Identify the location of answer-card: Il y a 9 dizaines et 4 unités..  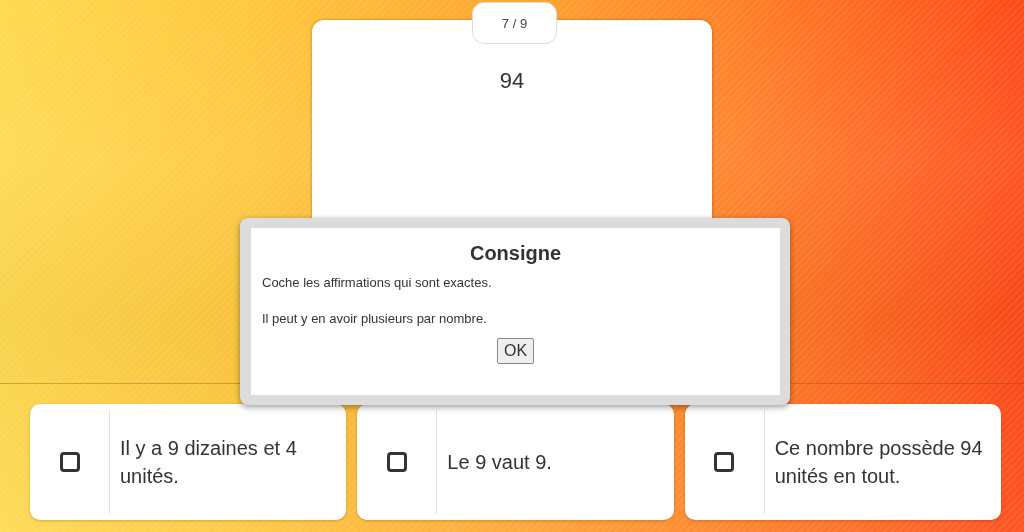
(188, 462).